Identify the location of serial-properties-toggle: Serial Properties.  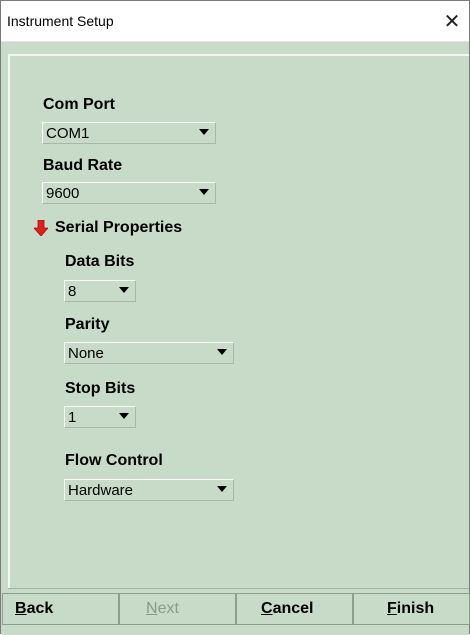
(108, 228).